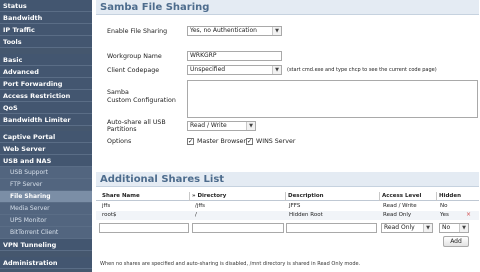 The image size is (480, 272). What do you see at coordinates (34, 232) in the screenshot?
I see `sidebar-item-label: BitTorrent Client` at bounding box center [34, 232].